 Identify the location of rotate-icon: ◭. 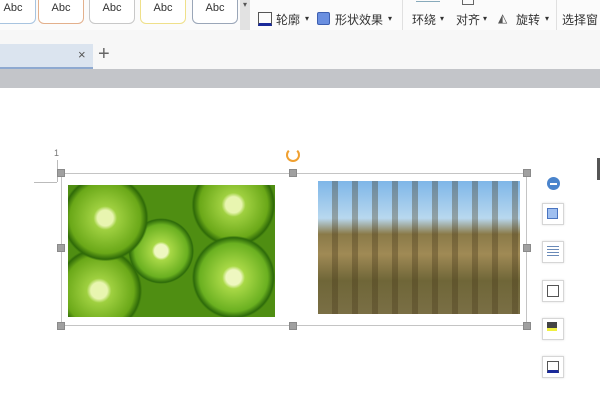
(503, 18).